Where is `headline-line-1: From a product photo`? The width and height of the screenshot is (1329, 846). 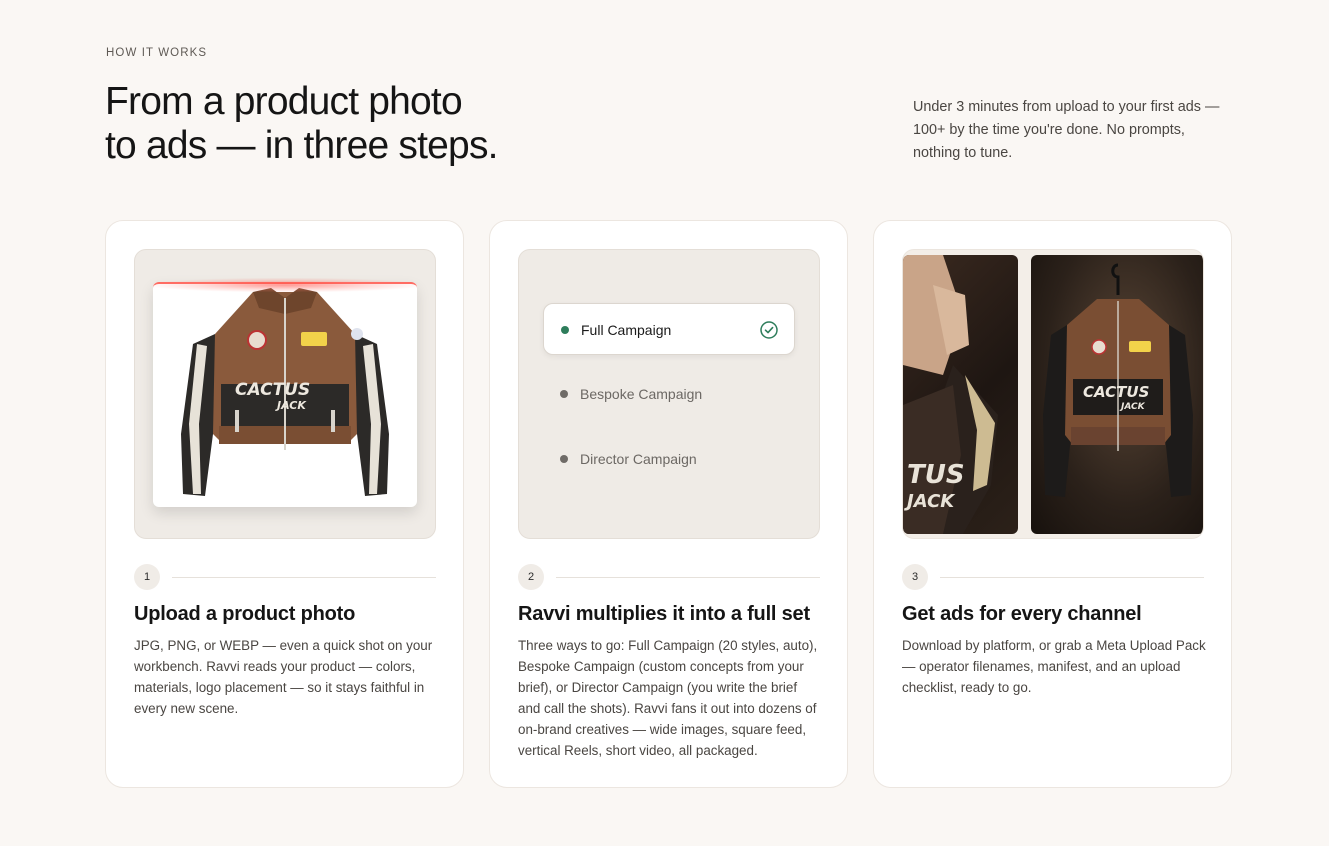 headline-line-1: From a product photo is located at coordinates (284, 101).